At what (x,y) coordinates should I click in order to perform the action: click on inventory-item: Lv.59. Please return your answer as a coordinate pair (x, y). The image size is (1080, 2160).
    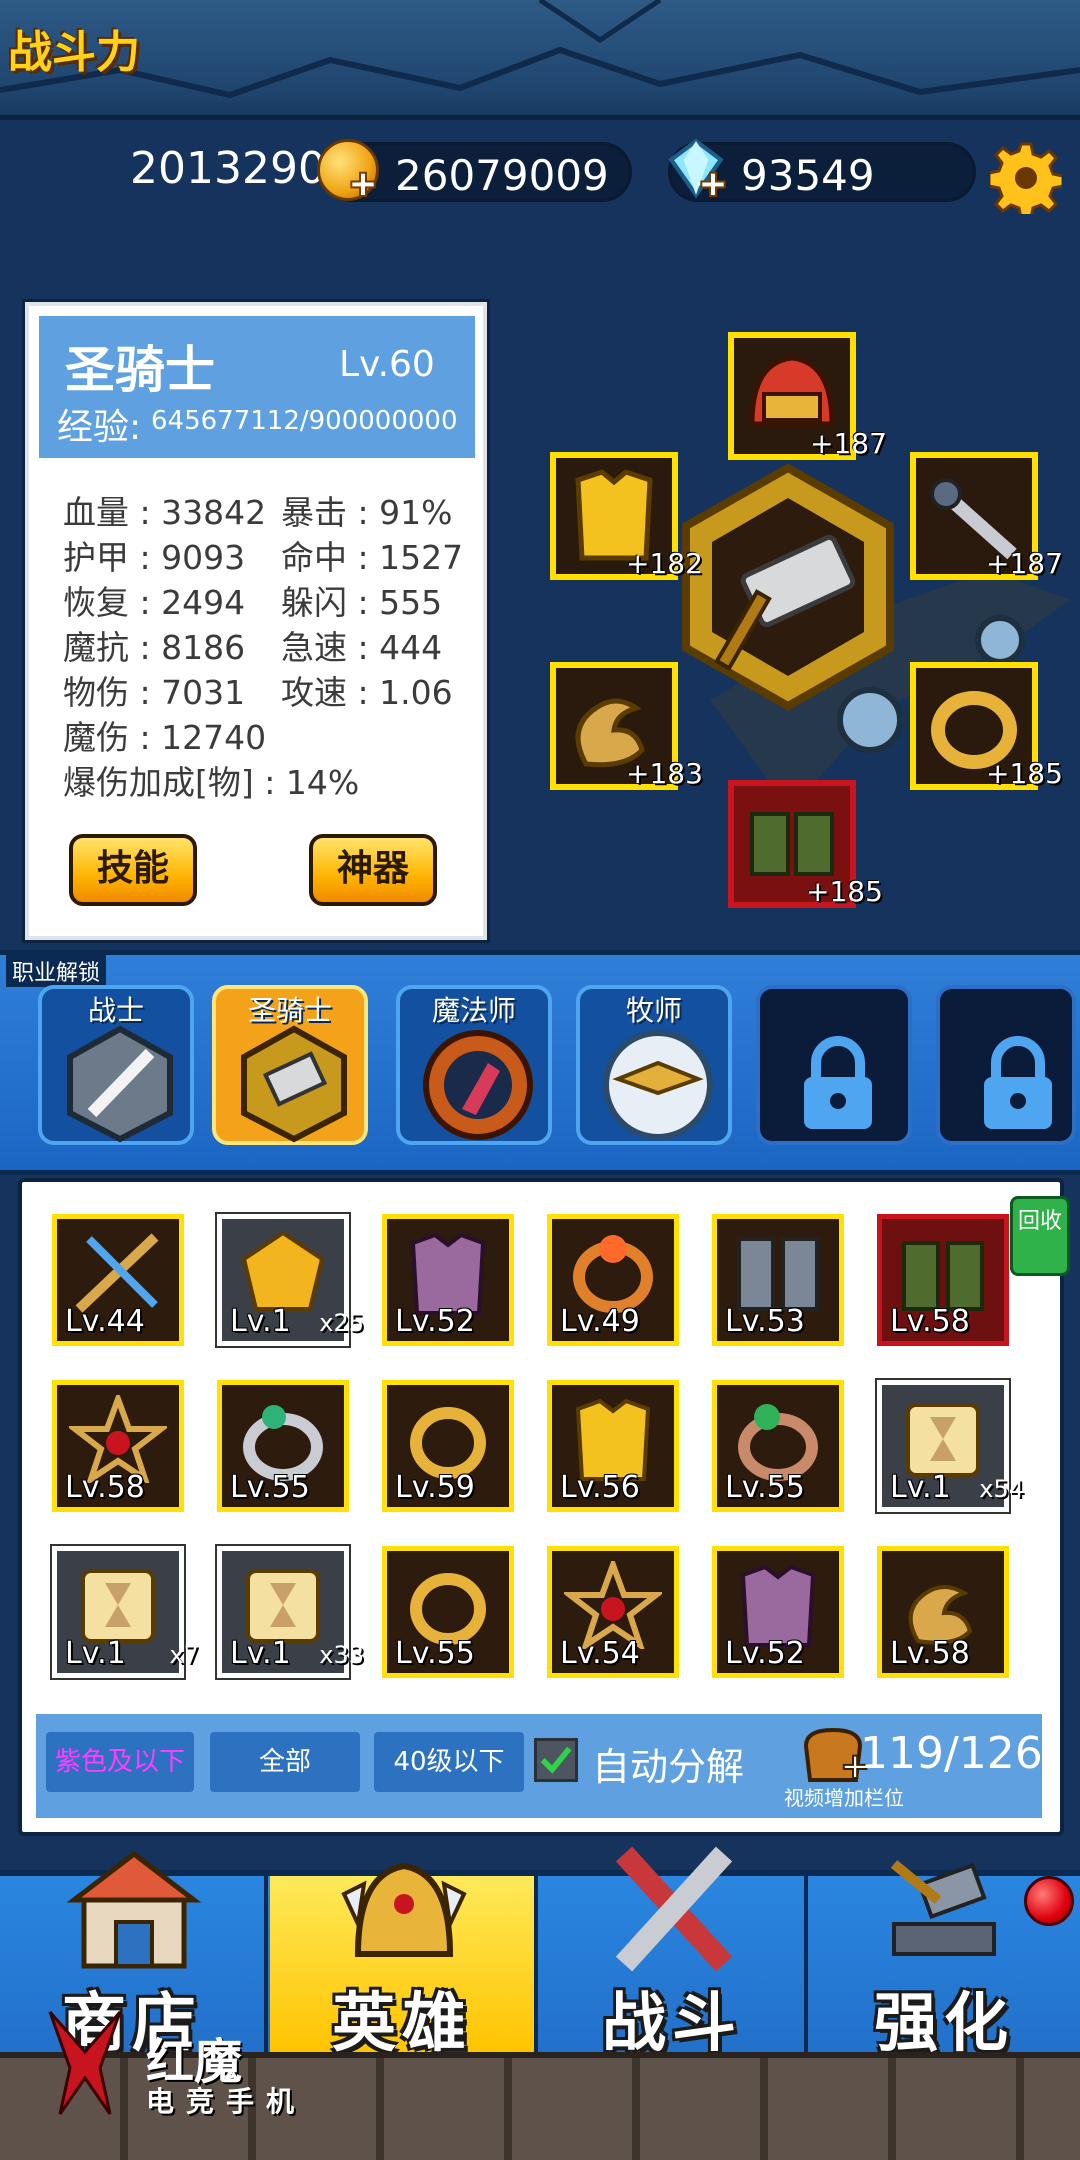
    Looking at the image, I should click on (448, 1446).